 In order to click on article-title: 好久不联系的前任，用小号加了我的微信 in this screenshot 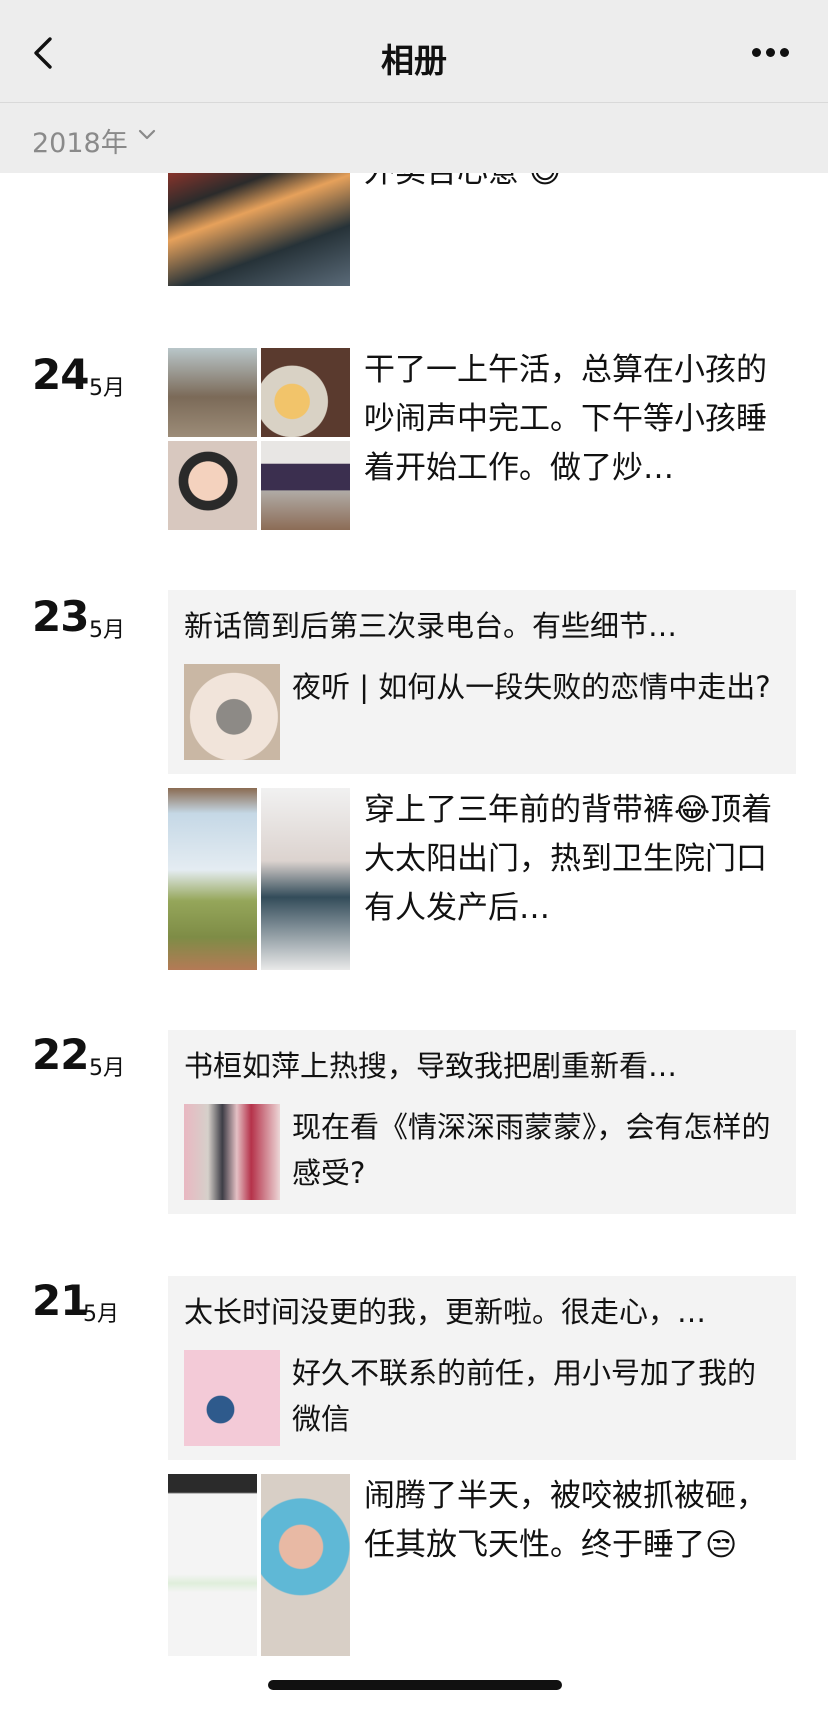, I will do `click(524, 1396)`.